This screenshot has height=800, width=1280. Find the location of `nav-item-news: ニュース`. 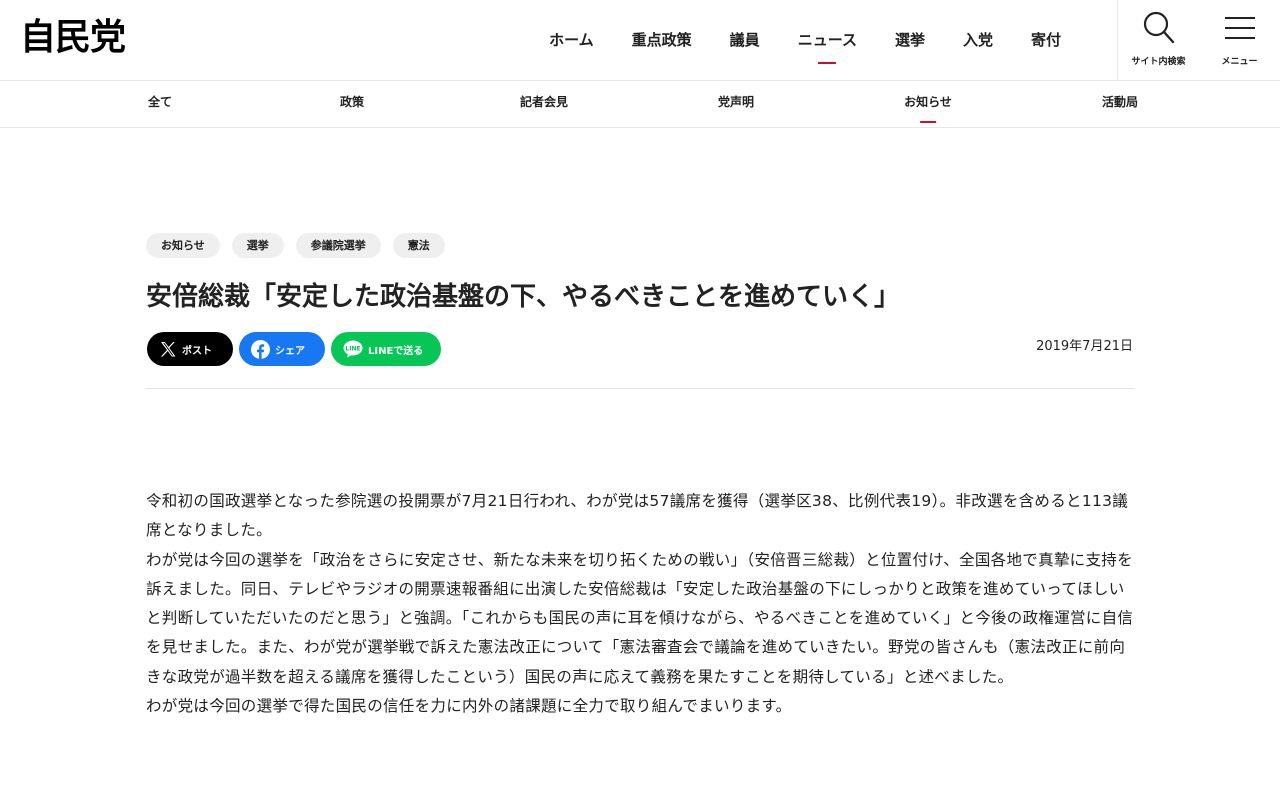

nav-item-news: ニュース is located at coordinates (827, 40).